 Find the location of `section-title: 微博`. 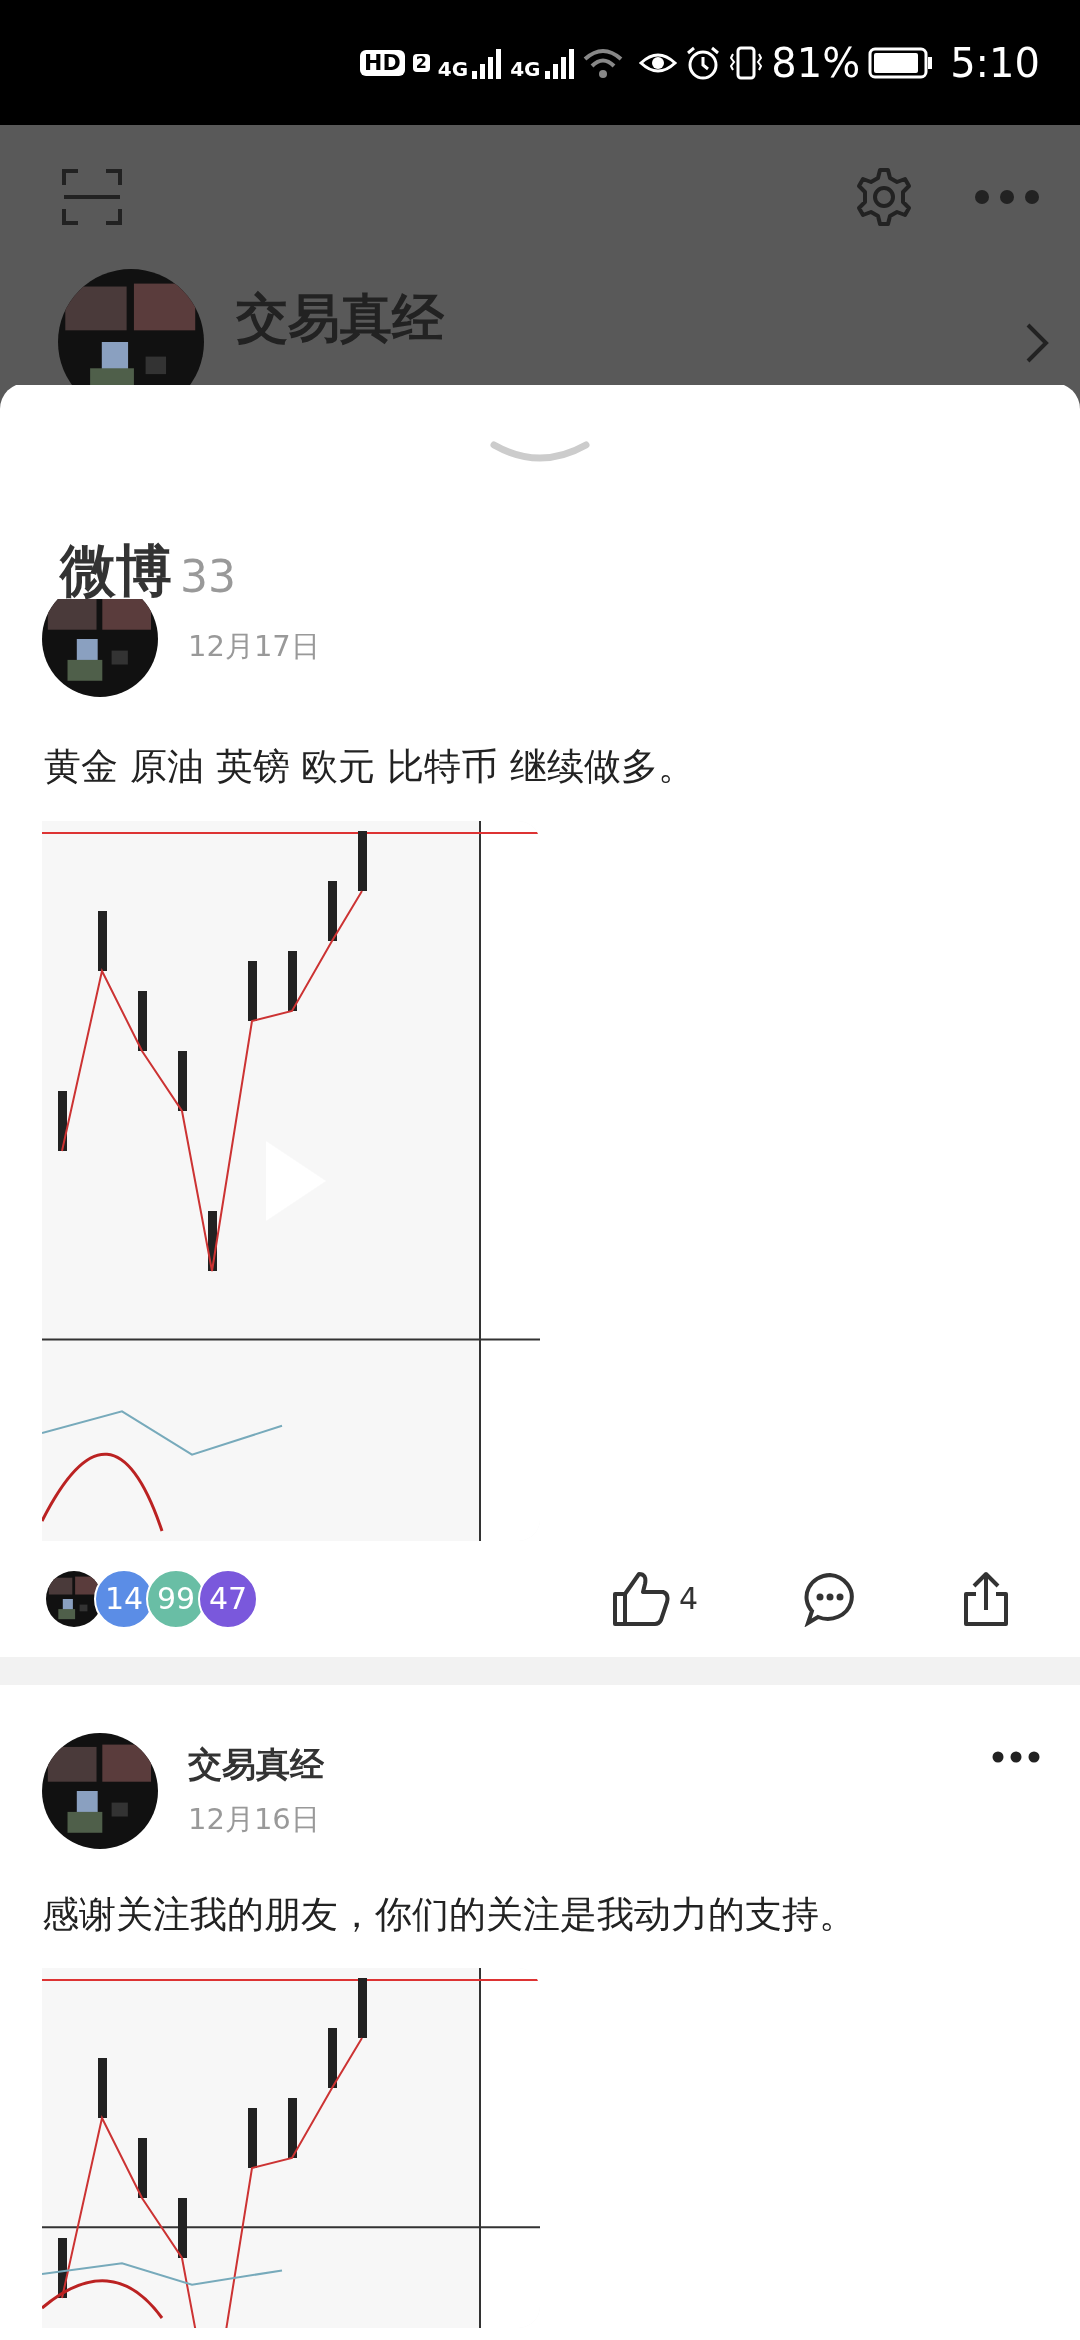

section-title: 微博 is located at coordinates (116, 571).